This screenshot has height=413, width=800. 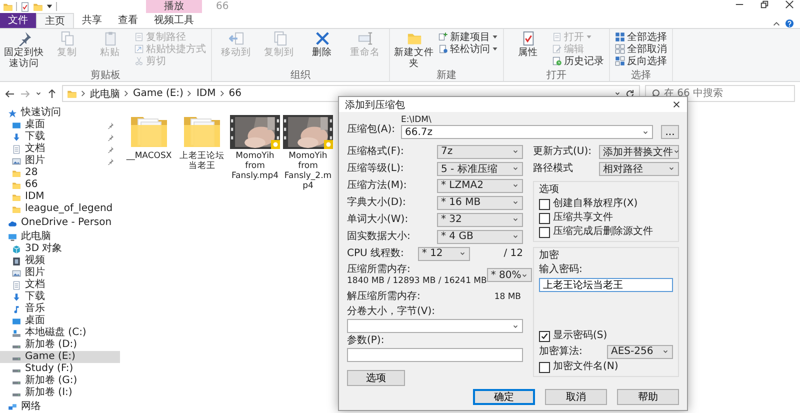 What do you see at coordinates (31, 407) in the screenshot?
I see `sidebar-label: 网络` at bounding box center [31, 407].